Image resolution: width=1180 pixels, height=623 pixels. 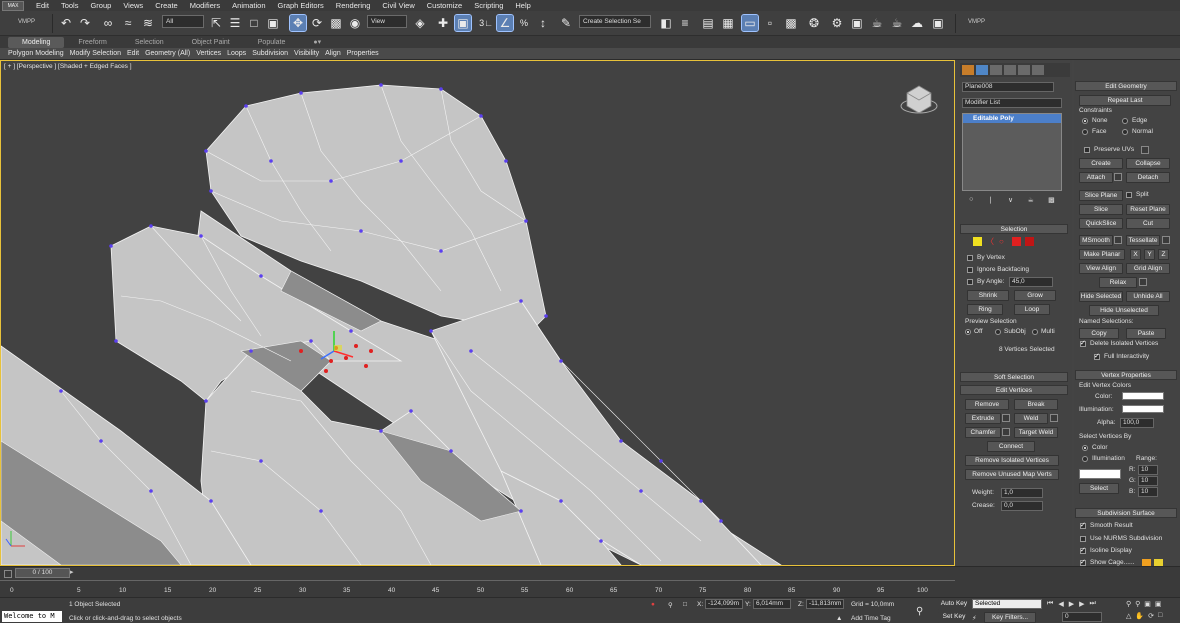 I want to click on time-slider-next-icon: ▸, so click(x=74, y=573).